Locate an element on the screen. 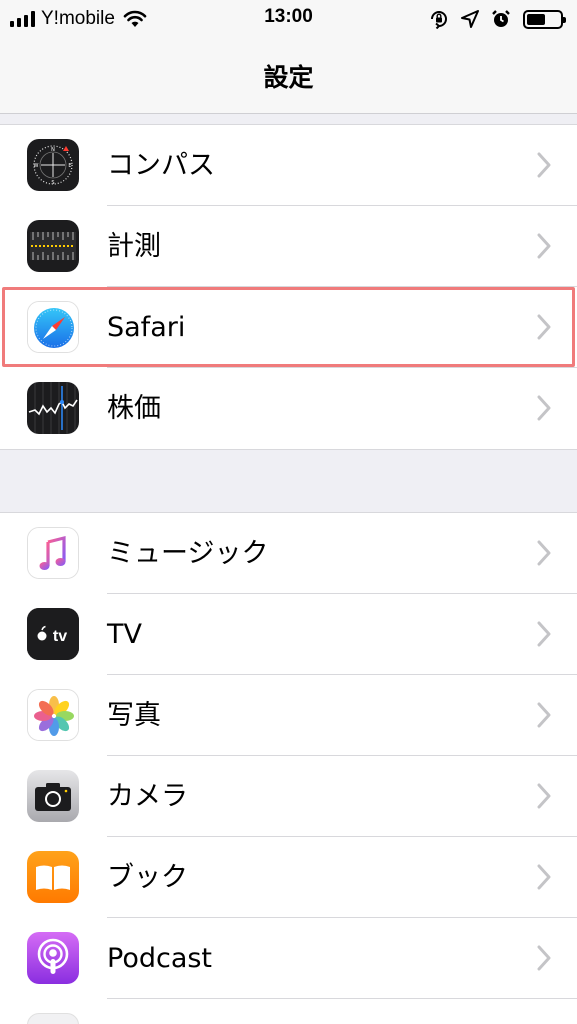 The width and height of the screenshot is (577, 1024). settings-row-camera: カメラ is located at coordinates (288, 796).